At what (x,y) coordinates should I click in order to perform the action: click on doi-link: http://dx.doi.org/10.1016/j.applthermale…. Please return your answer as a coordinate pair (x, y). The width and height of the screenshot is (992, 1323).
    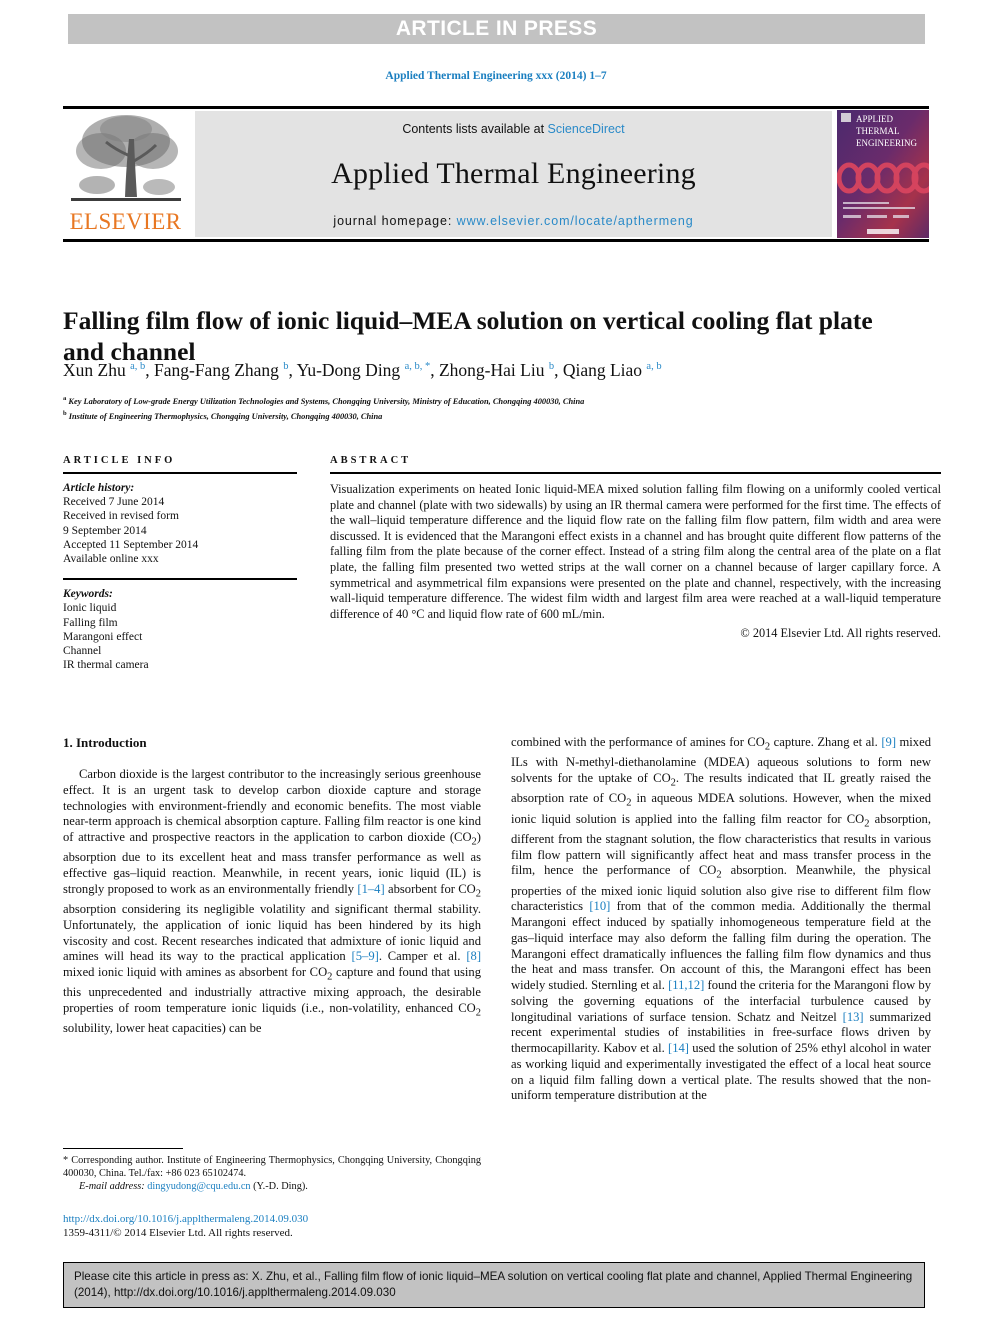
    Looking at the image, I should click on (278, 1219).